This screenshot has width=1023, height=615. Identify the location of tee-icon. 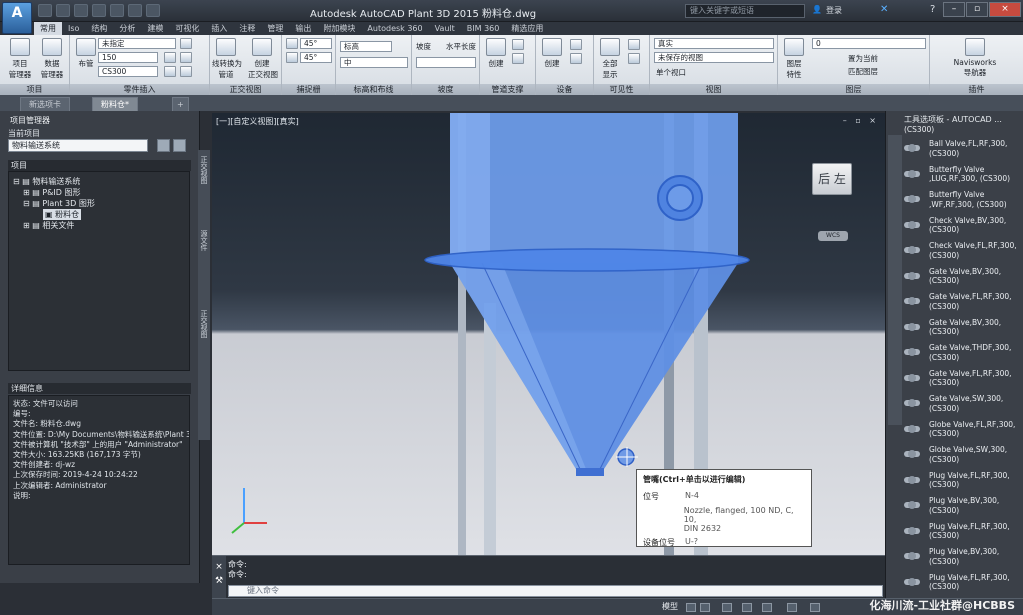
(186, 57).